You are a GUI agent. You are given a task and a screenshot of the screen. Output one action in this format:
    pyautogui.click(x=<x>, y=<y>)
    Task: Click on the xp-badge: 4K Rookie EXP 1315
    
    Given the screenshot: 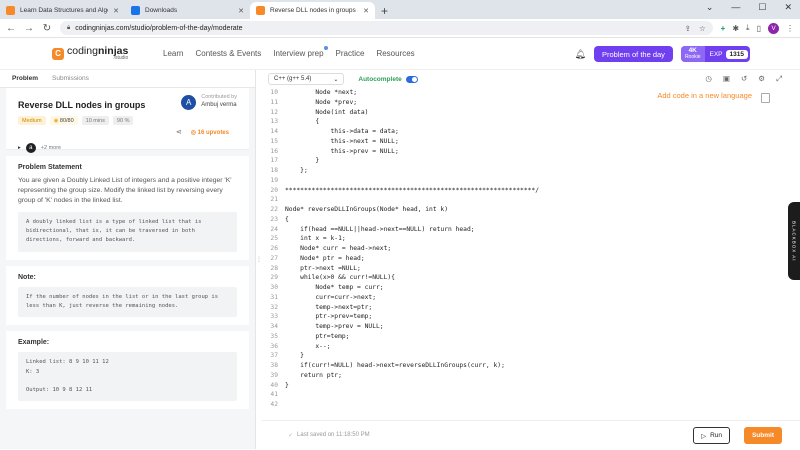 What is the action you would take?
    pyautogui.click(x=715, y=54)
    